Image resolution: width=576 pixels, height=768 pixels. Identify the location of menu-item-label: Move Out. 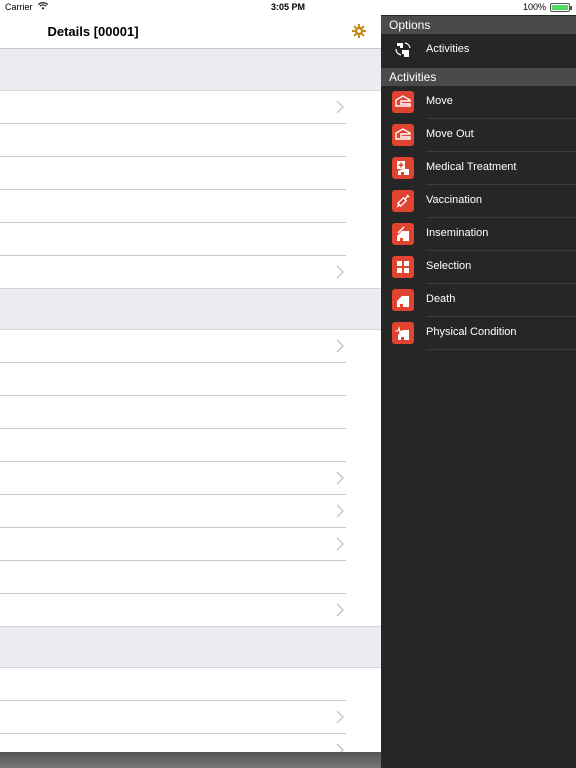
(450, 134).